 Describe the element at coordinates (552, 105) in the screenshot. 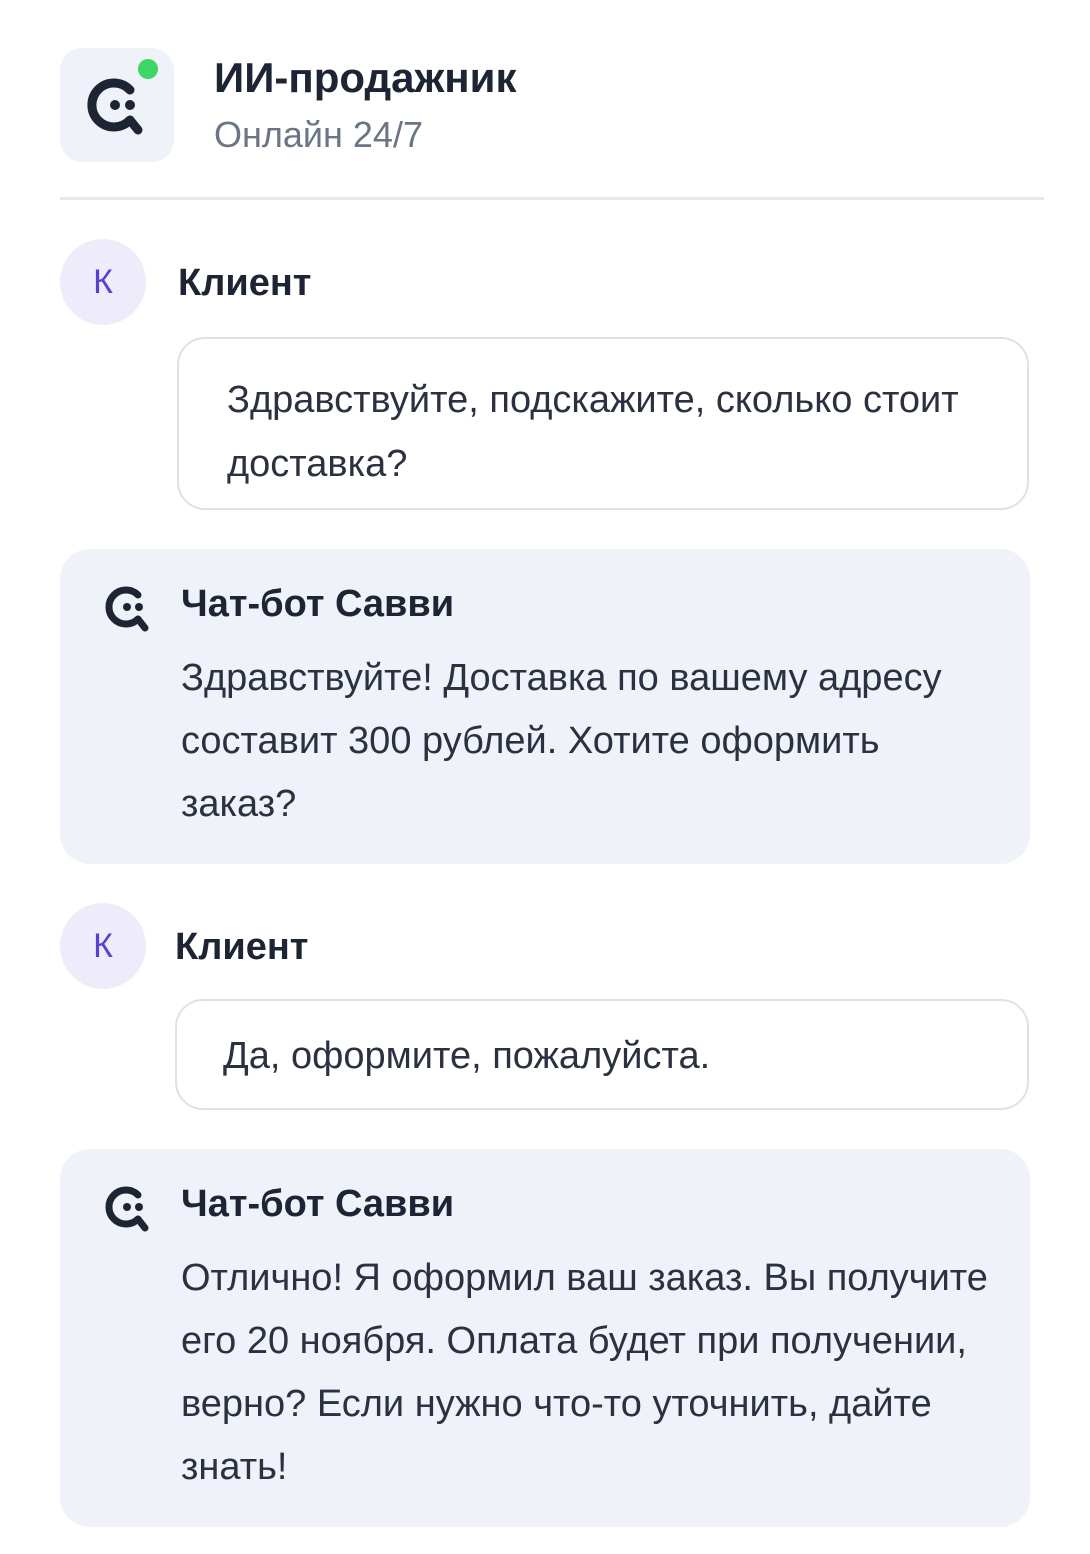

I see `chat-header: ИИ-продажник Онлайн 24/7` at that location.